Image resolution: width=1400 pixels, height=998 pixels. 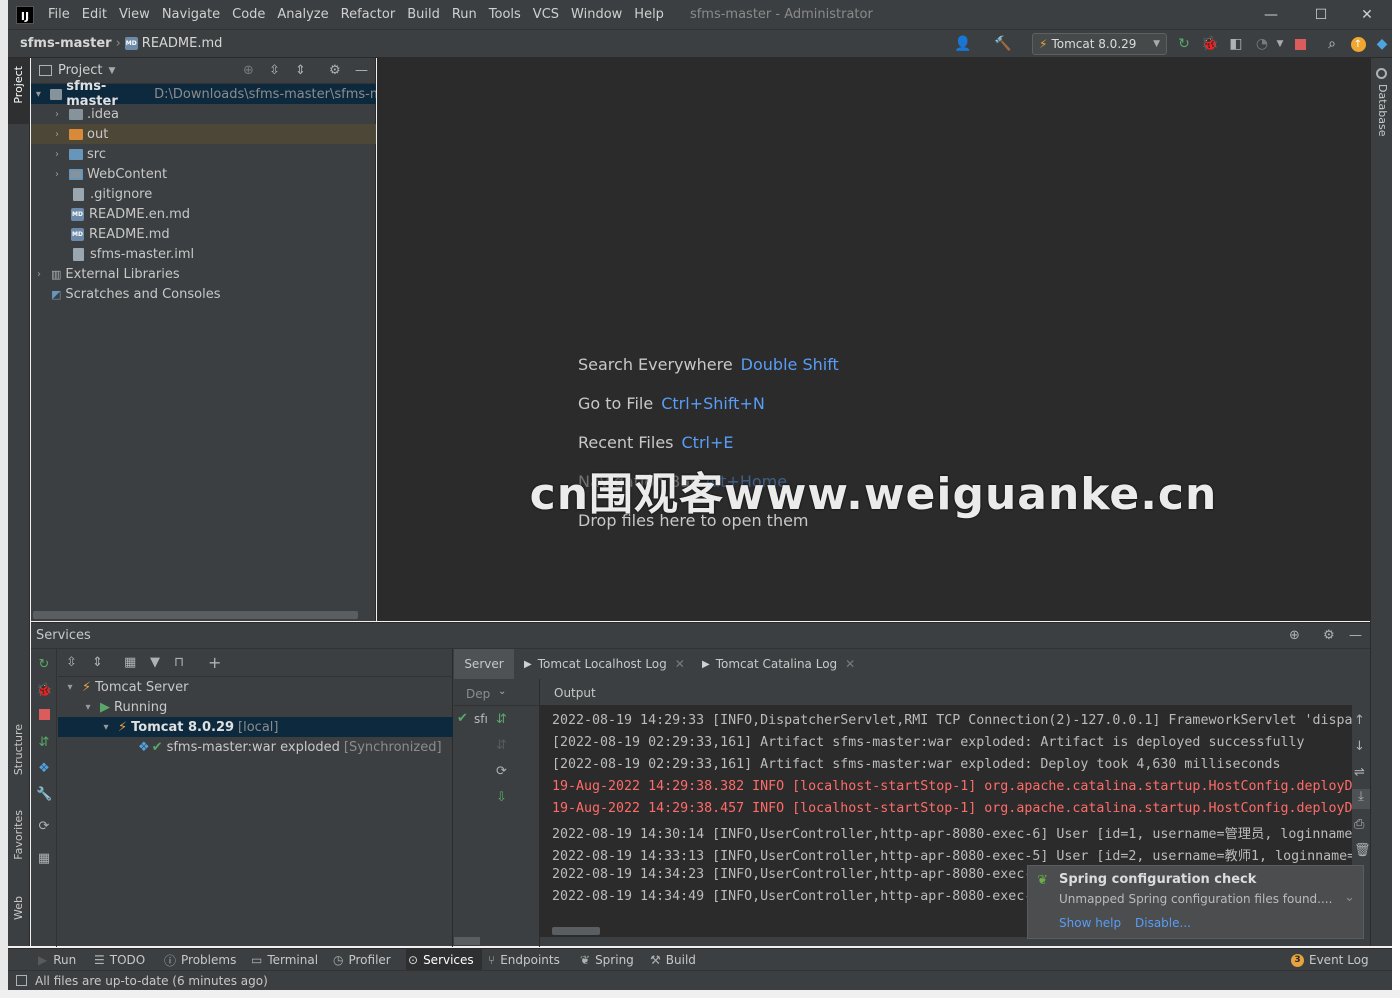 What do you see at coordinates (203, 274) in the screenshot?
I see `tree-item-external-libraries: › ▥ External Libraries` at bounding box center [203, 274].